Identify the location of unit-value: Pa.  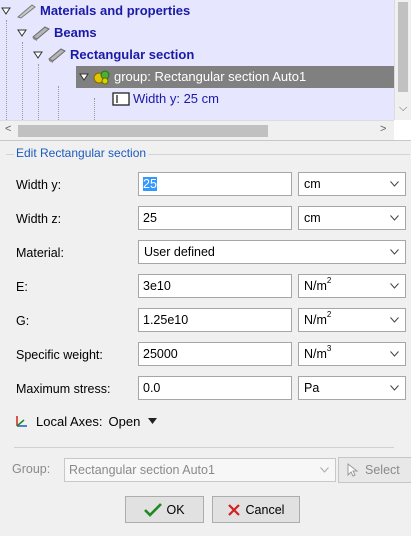
(312, 388).